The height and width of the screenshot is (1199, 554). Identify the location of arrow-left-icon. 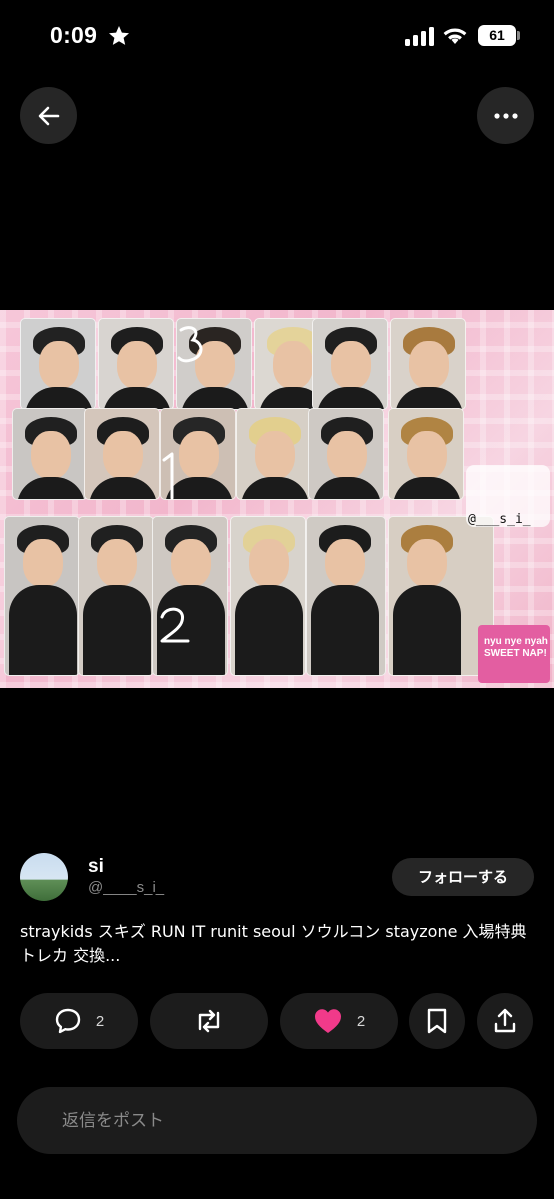
(48, 115).